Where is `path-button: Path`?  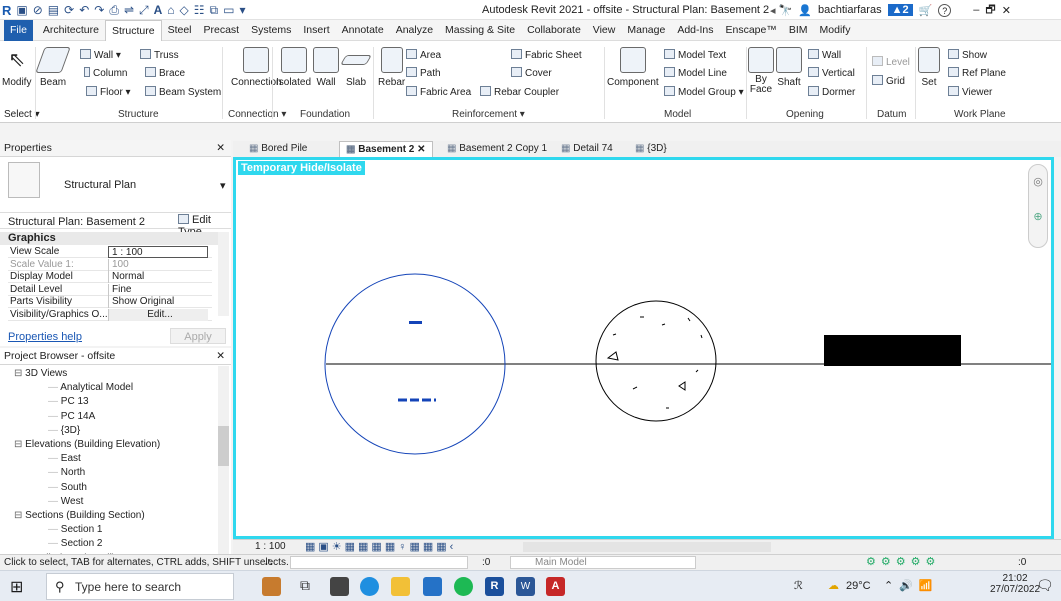
path-button: Path is located at coordinates (423, 73).